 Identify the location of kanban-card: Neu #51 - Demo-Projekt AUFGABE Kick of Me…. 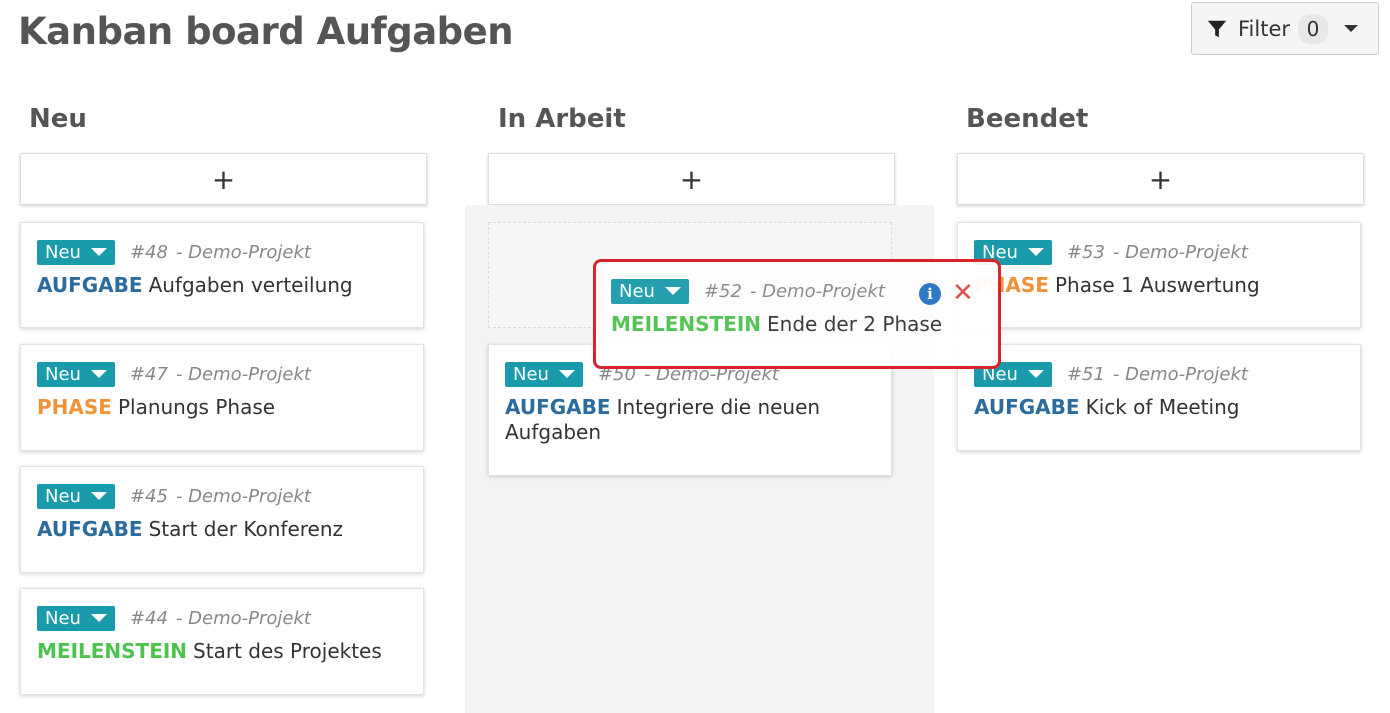
(1159, 397).